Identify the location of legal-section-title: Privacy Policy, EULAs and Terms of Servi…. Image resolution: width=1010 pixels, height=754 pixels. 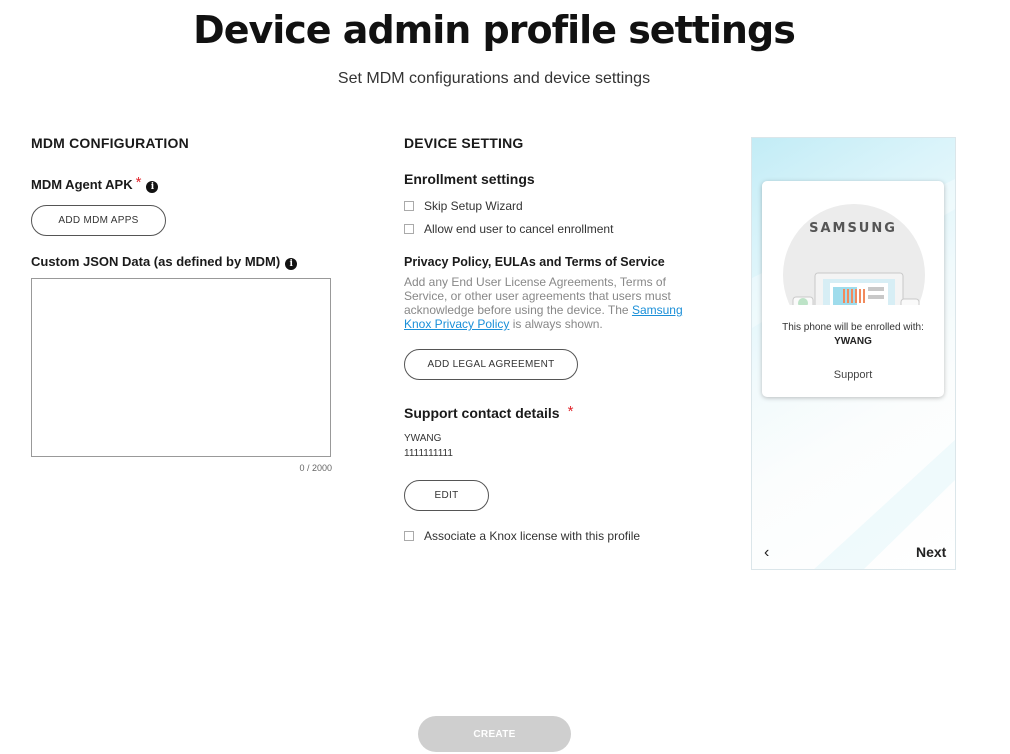
(534, 262).